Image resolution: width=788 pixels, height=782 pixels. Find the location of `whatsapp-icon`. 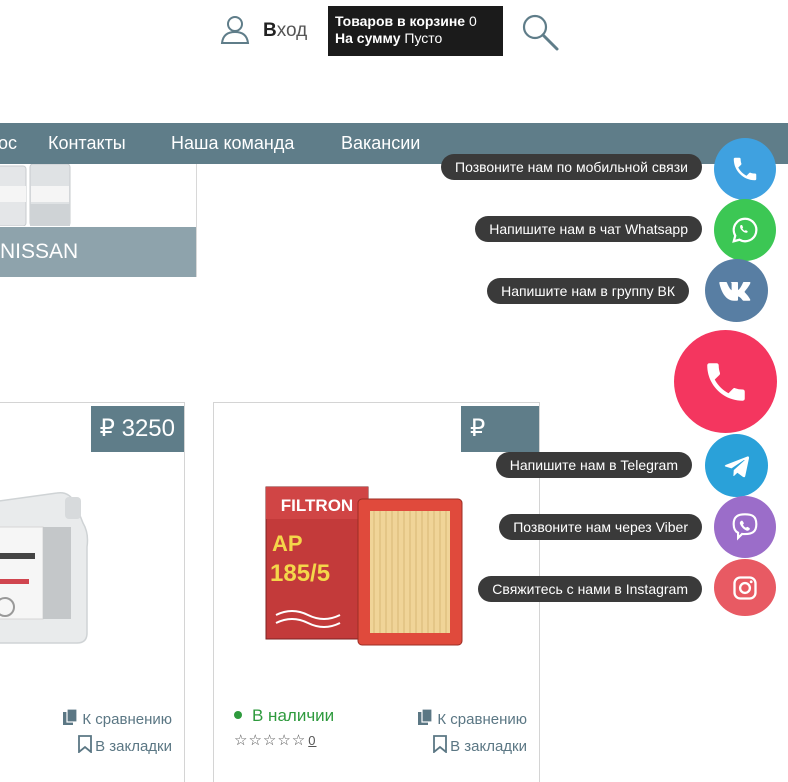

whatsapp-icon is located at coordinates (745, 230).